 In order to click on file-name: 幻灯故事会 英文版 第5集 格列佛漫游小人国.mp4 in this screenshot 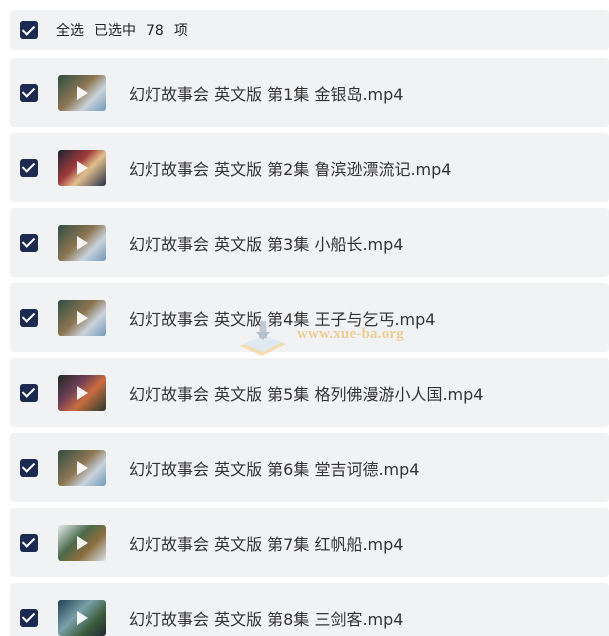, I will do `click(306, 394)`.